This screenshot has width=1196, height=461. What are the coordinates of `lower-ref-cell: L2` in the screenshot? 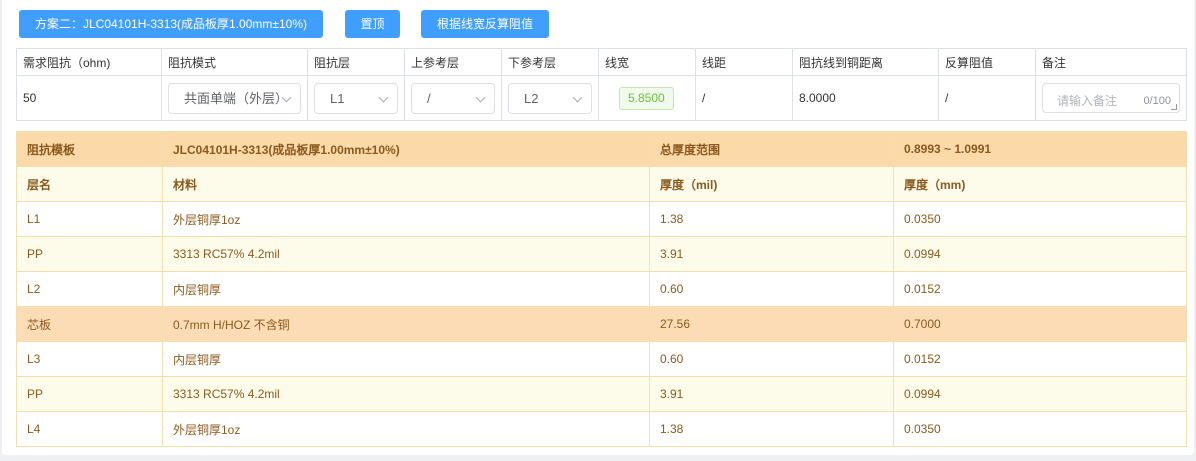 It's located at (550, 98).